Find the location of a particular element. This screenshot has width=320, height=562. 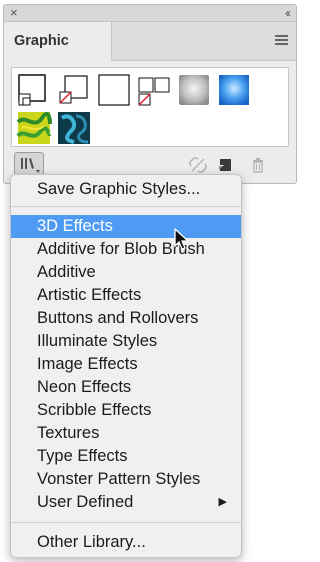

swatch-default-text-style is located at coordinates (74, 90).